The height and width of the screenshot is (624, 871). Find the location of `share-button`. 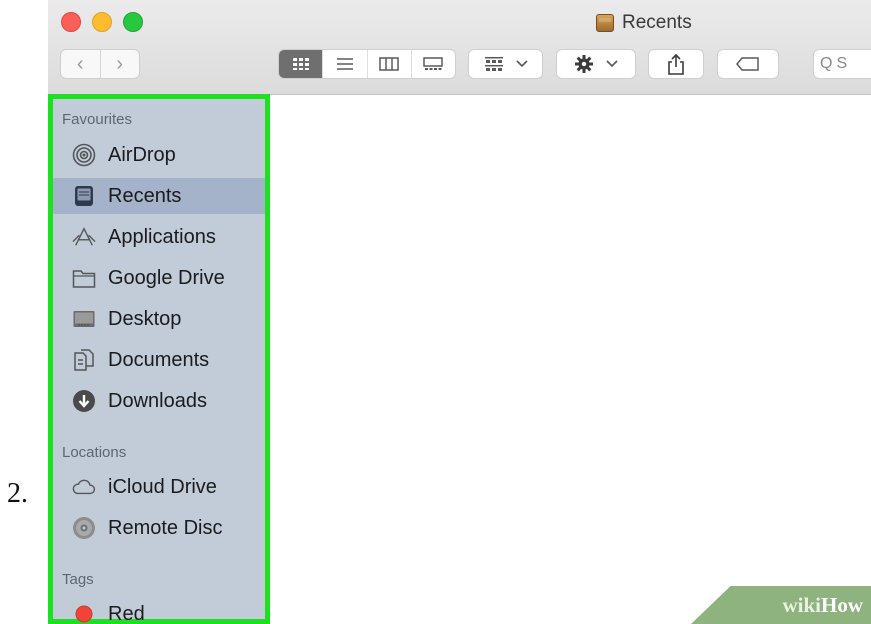

share-button is located at coordinates (676, 64).